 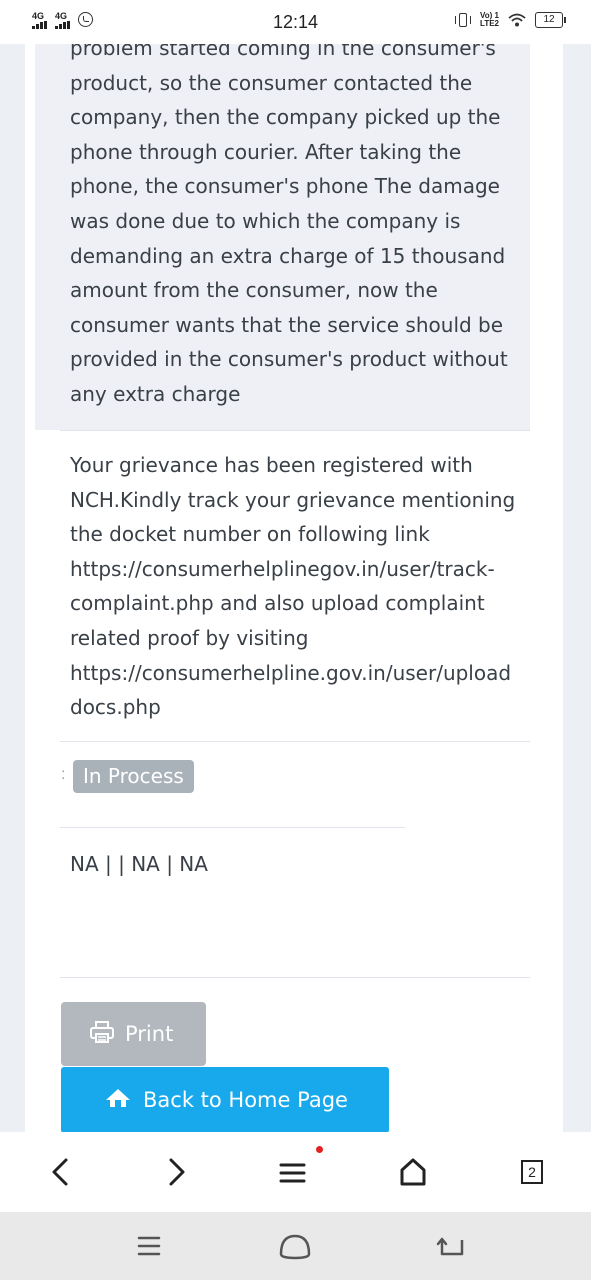 I want to click on back-to-home-label: Back to Home Page, so click(x=245, y=1100).